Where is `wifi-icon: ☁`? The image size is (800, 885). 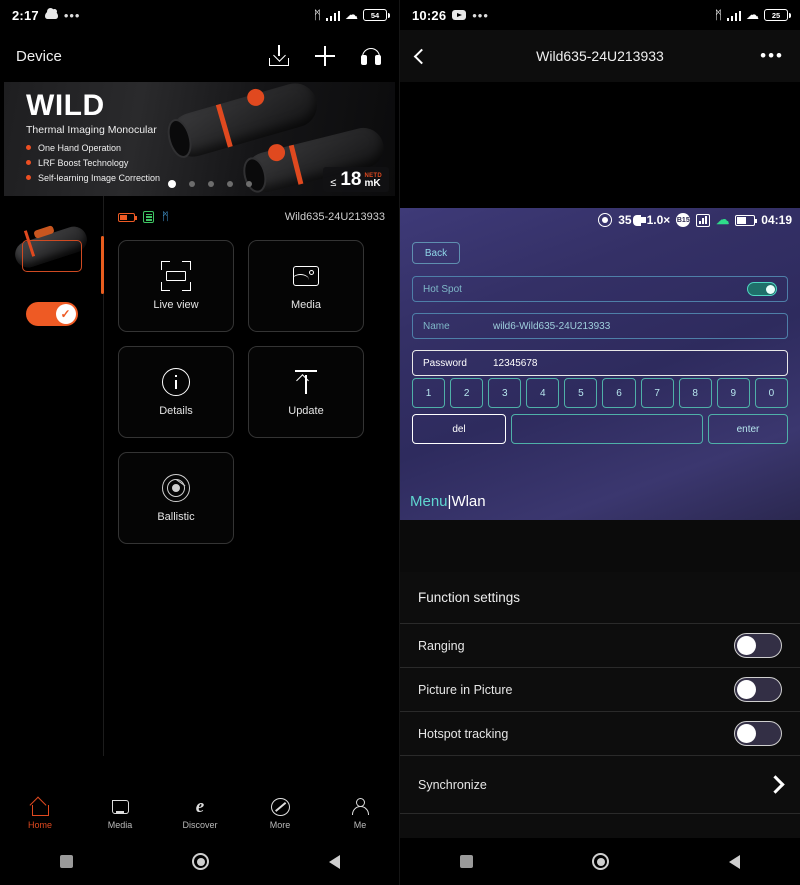
wifi-icon: ☁ is located at coordinates (752, 14).